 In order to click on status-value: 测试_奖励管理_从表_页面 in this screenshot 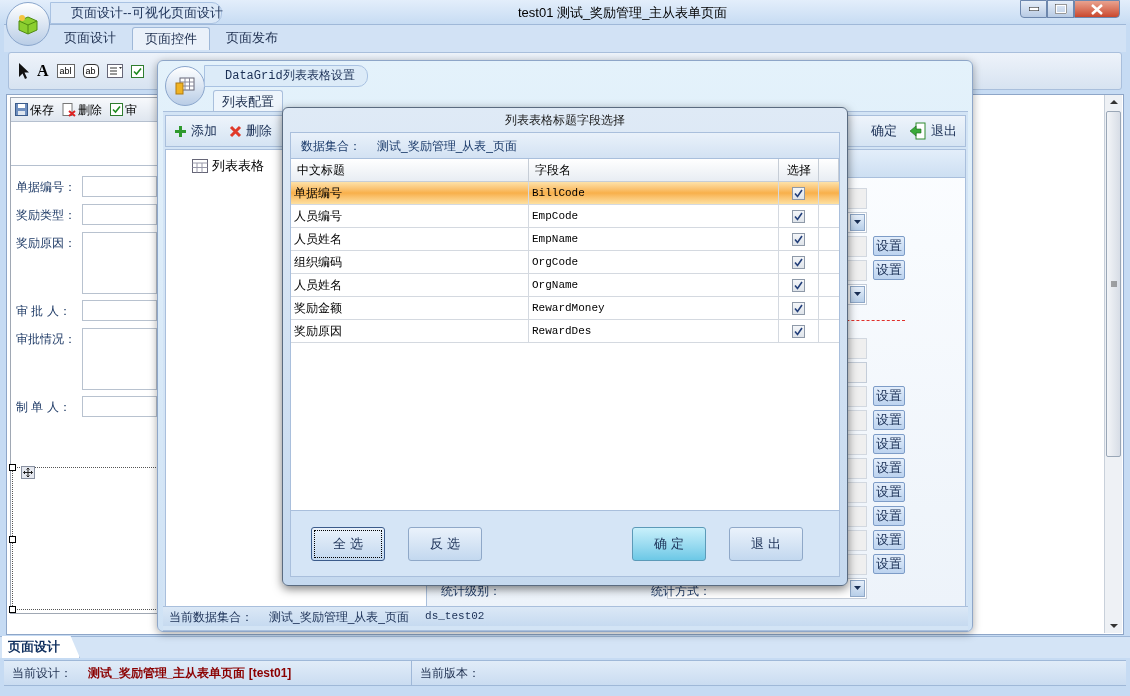, I will do `click(339, 617)`.